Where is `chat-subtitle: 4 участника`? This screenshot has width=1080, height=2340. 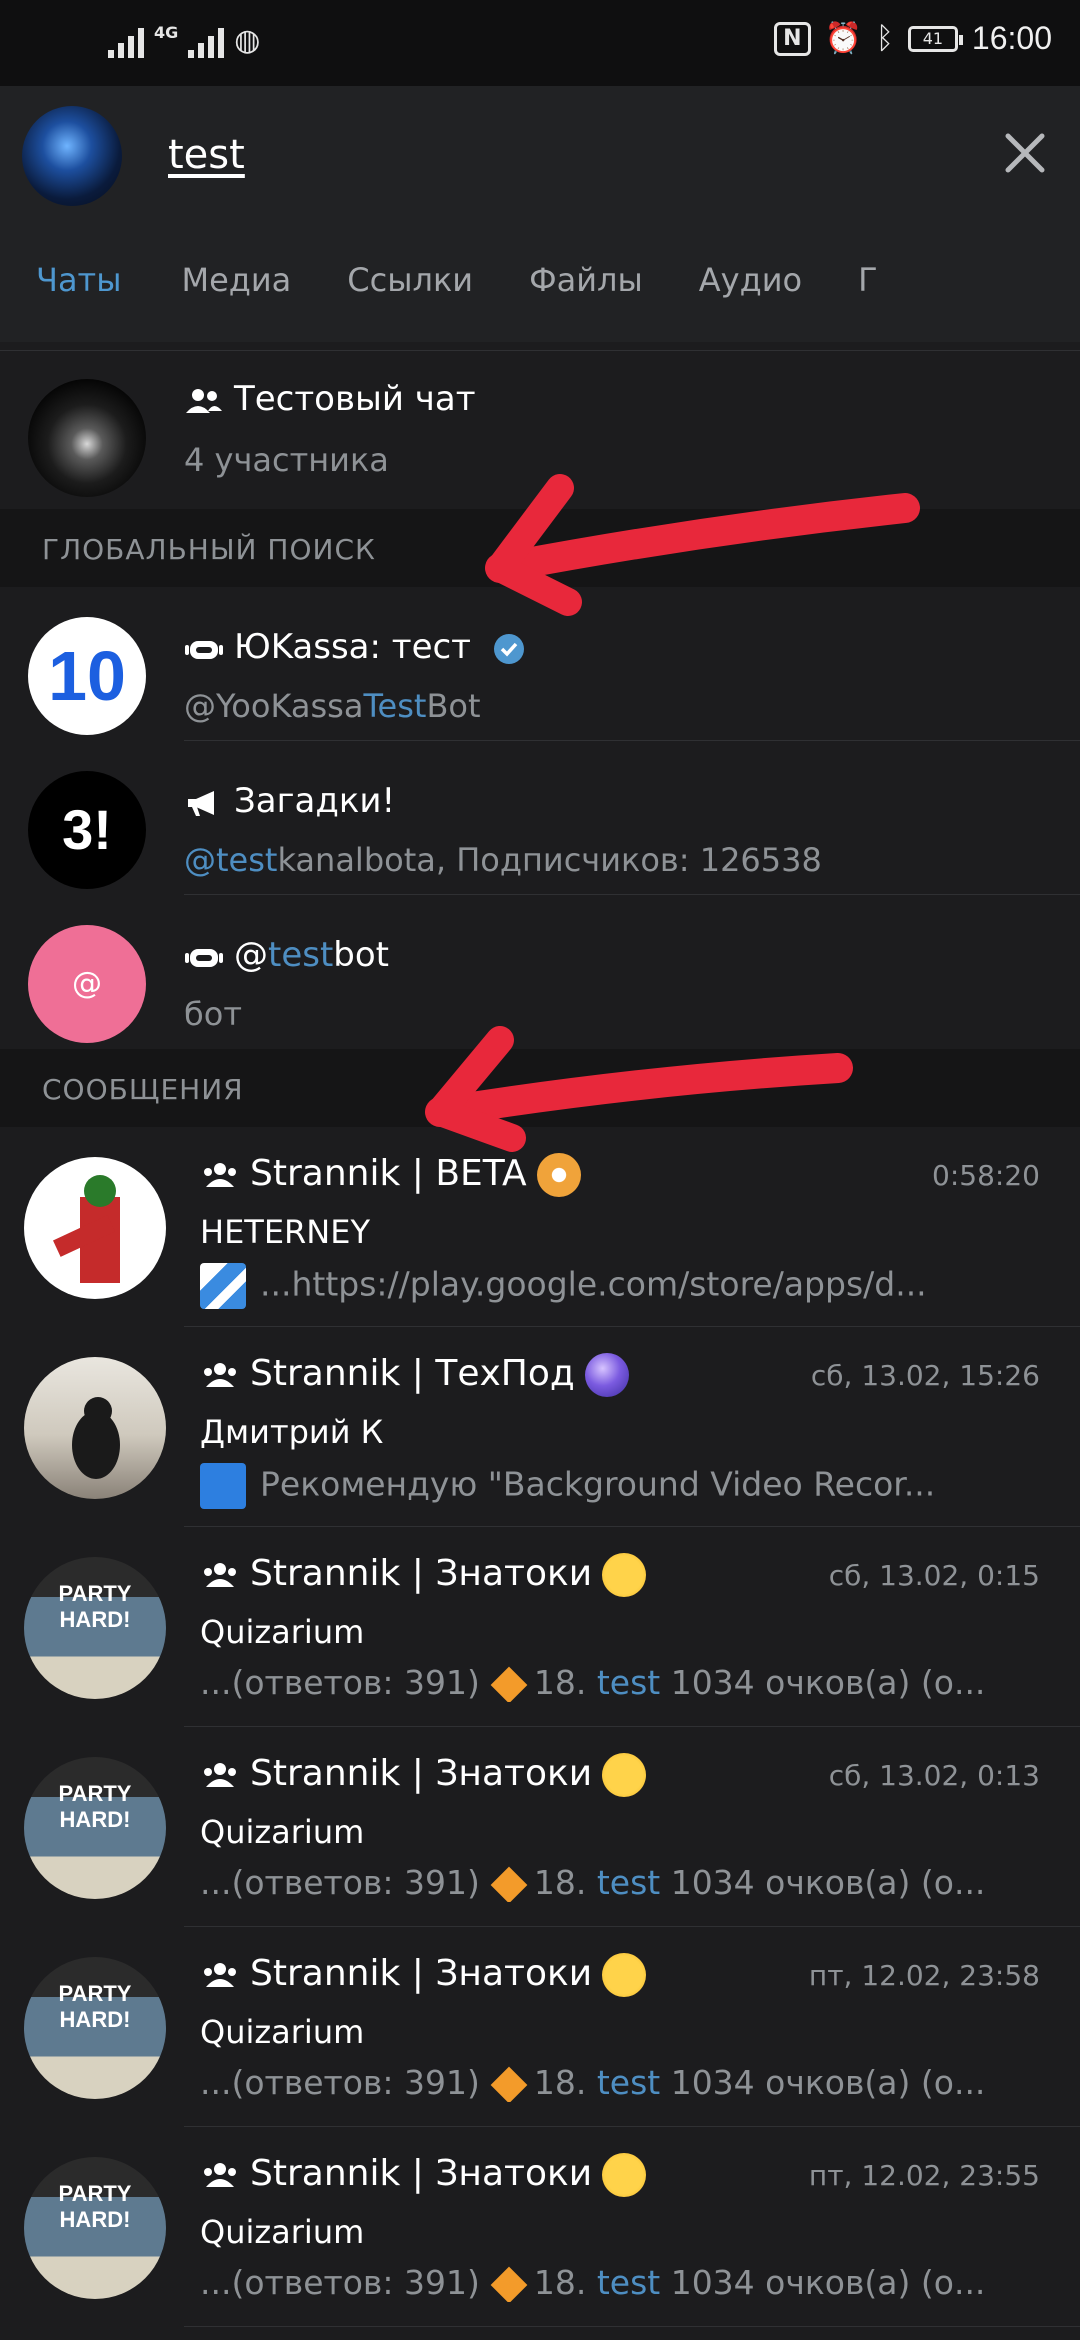 chat-subtitle: 4 участника is located at coordinates (286, 460).